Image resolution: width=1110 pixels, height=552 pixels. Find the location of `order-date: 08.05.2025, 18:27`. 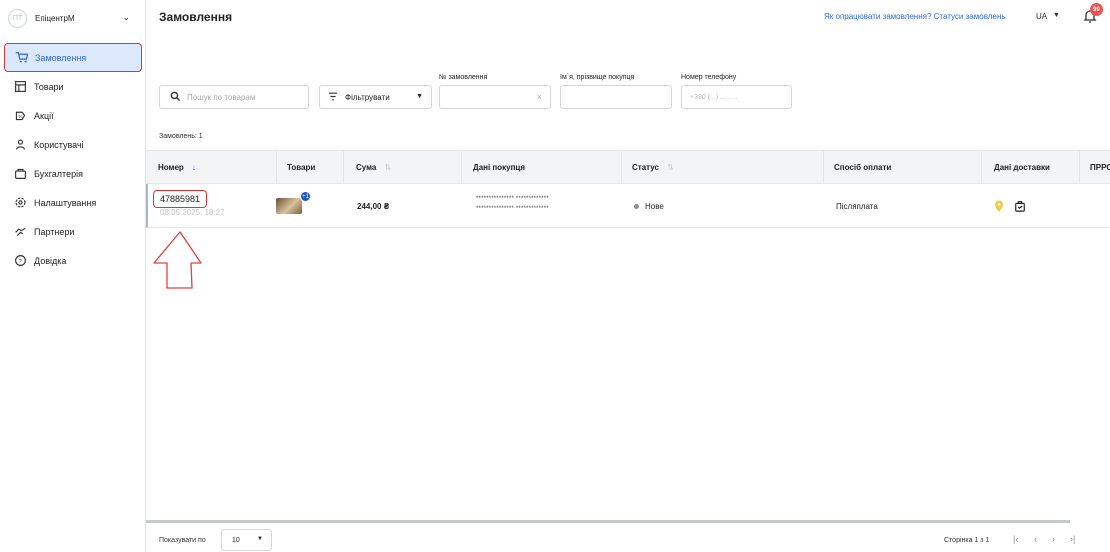

order-date: 08.05.2025, 18:27 is located at coordinates (192, 212).